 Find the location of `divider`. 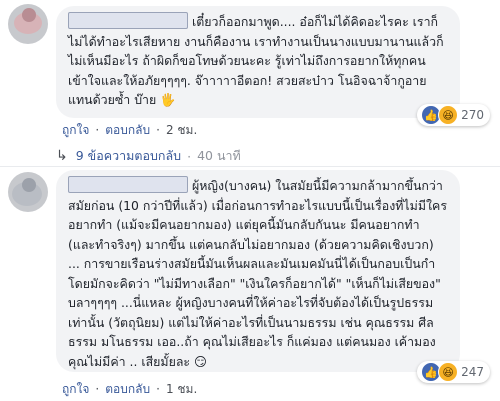

divider is located at coordinates (250, 166).